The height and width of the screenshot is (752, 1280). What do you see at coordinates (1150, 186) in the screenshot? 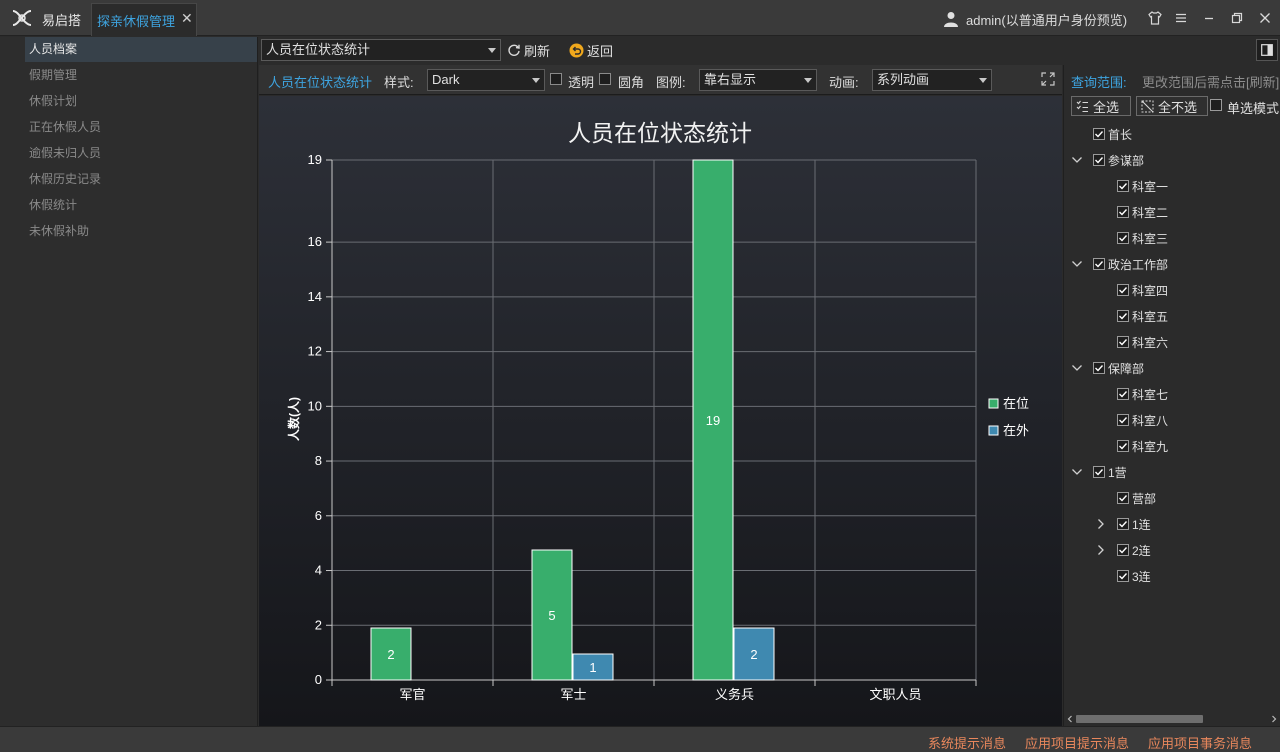
I see `tree-item-label: 科室一` at bounding box center [1150, 186].